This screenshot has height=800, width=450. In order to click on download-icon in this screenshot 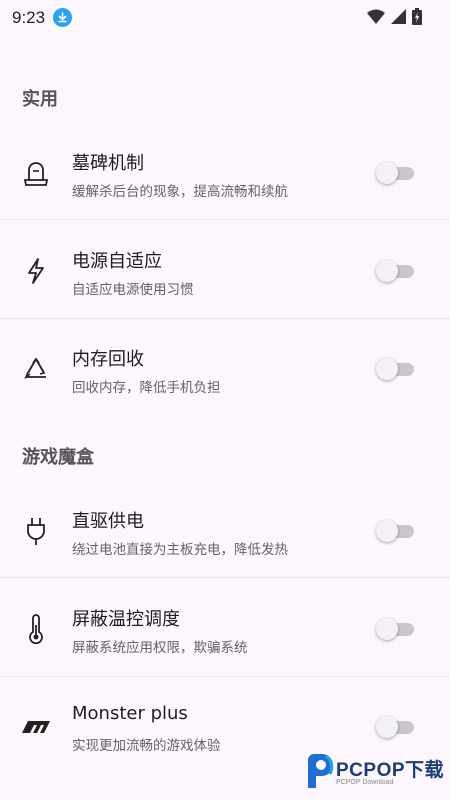, I will do `click(62, 17)`.